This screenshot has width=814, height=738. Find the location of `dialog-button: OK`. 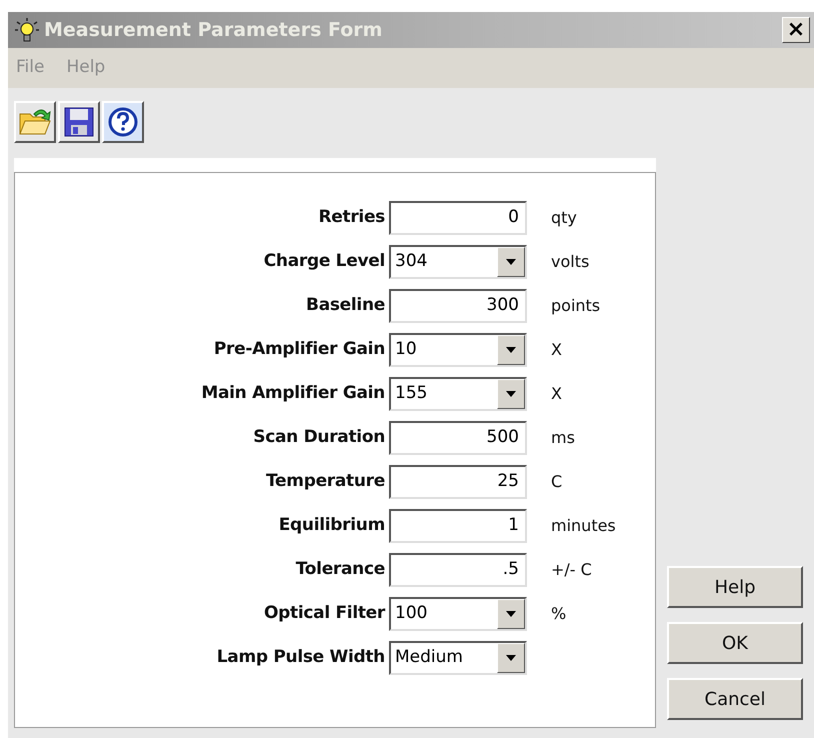

dialog-button: OK is located at coordinates (735, 643).